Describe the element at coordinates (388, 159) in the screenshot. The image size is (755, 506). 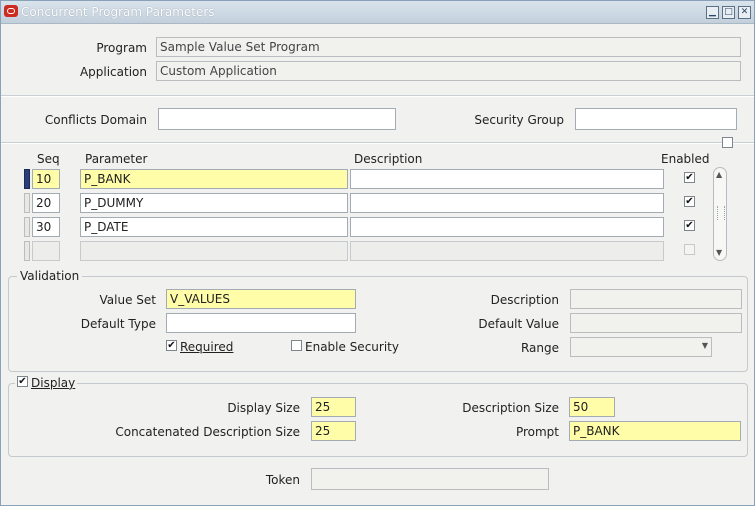
I see `column-header-description: Description` at that location.